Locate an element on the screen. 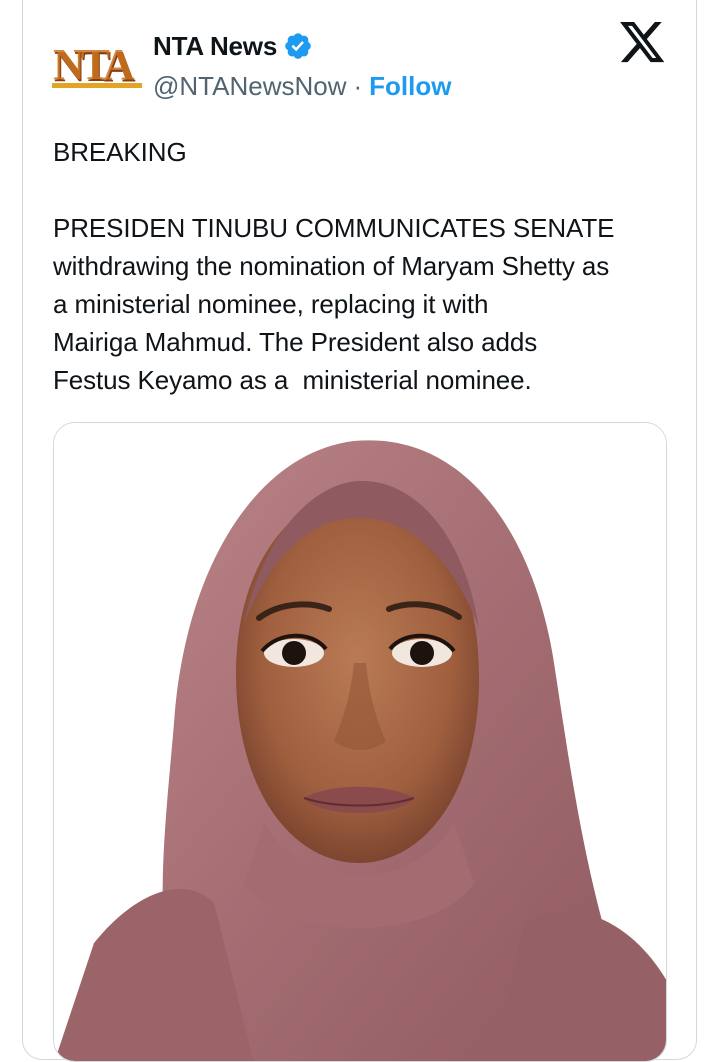 This screenshot has width=720, height=1062. tweet-text-line: a ministerial nominee, replacing it with is located at coordinates (271, 304).